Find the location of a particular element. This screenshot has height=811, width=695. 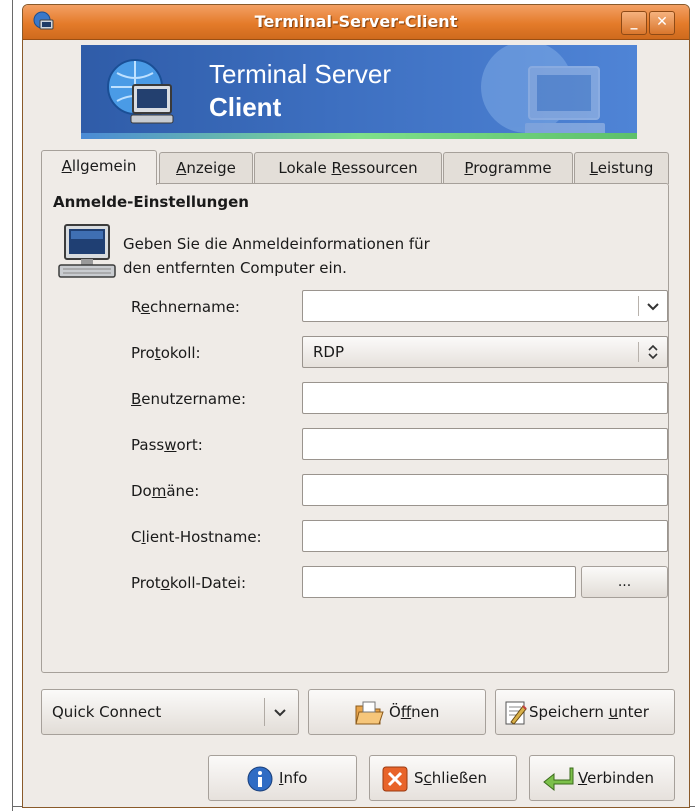

minimize-button: _ is located at coordinates (634, 23).